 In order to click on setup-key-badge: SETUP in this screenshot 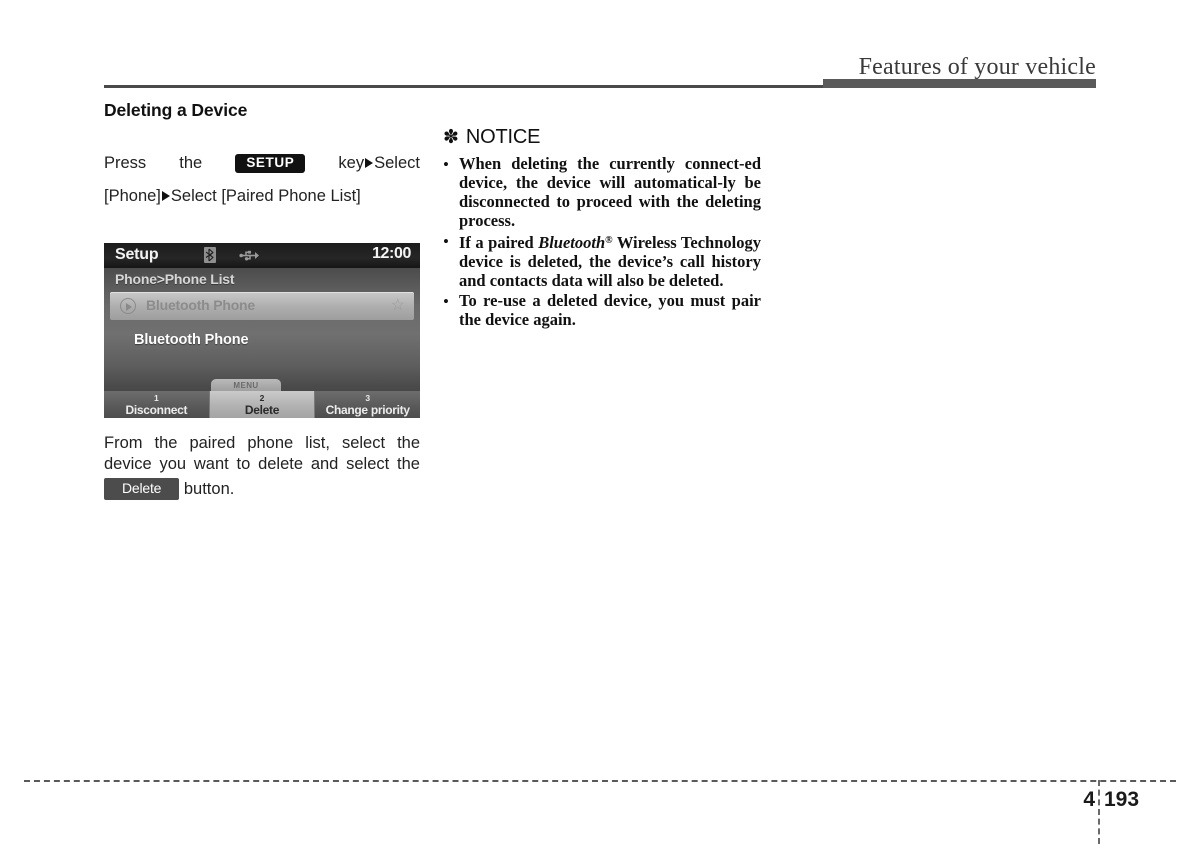, I will do `click(270, 163)`.